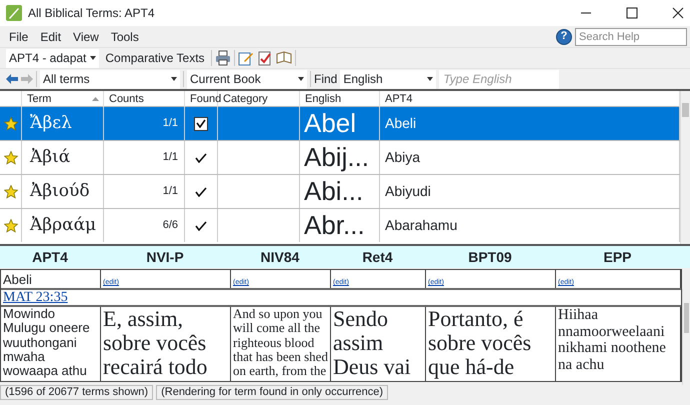  What do you see at coordinates (170, 226) in the screenshot?
I see `count-text: 6/6` at bounding box center [170, 226].